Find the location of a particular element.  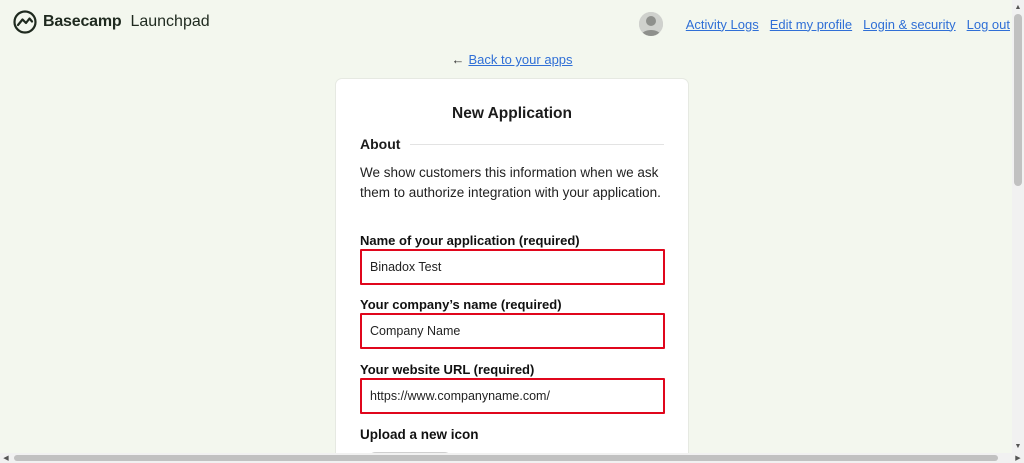

nav-edit-profile: Edit my profile is located at coordinates (811, 24).